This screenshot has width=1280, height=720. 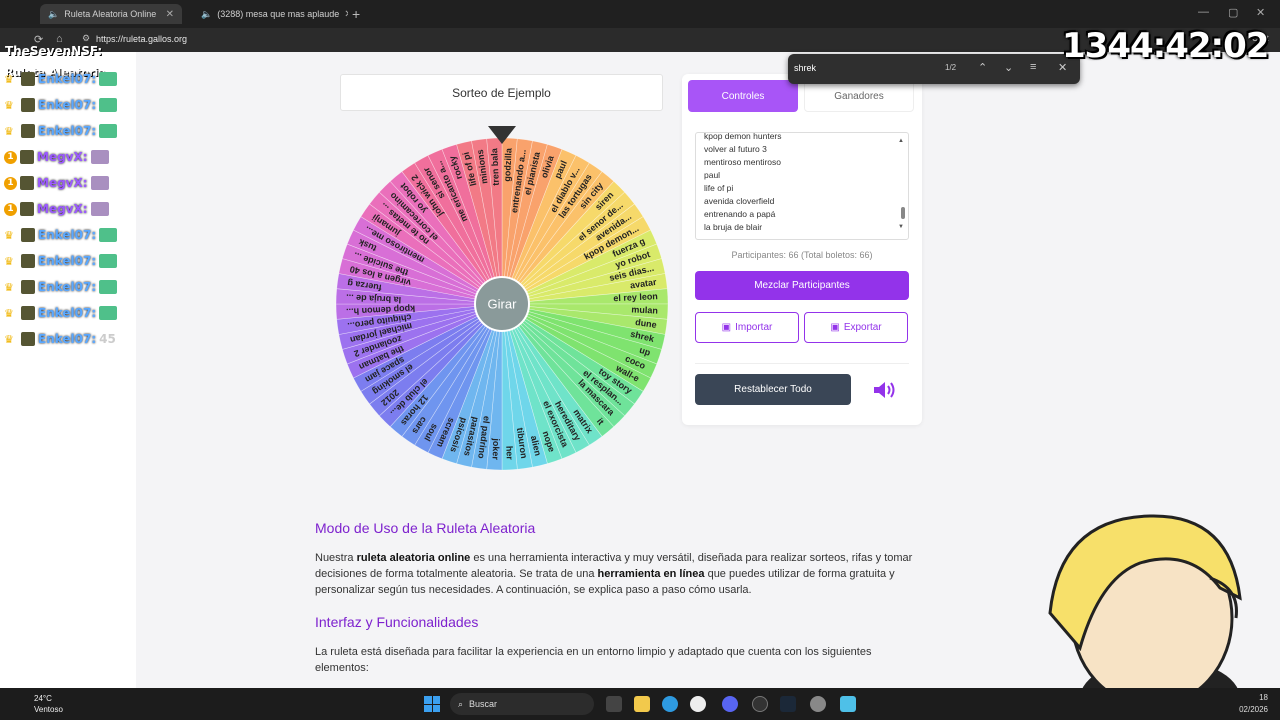 I want to click on scroll-up-icon: ▲, so click(x=901, y=141).